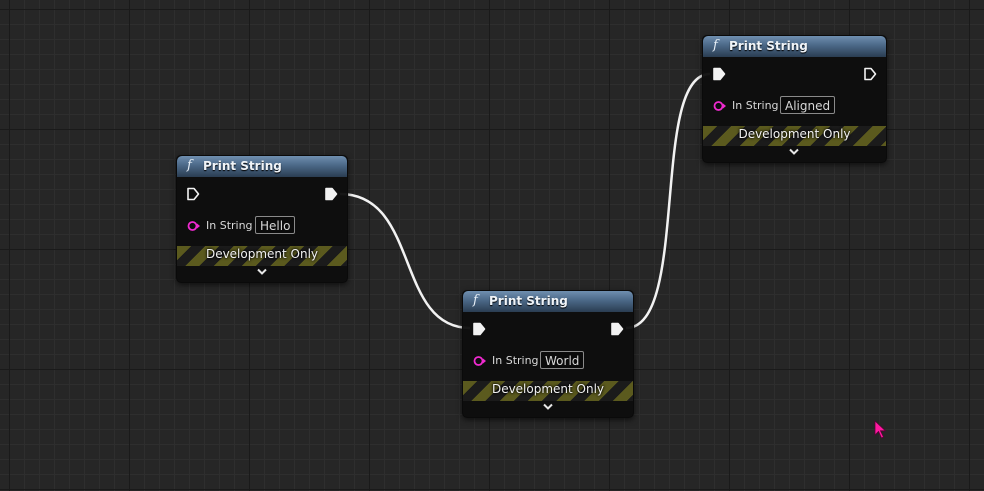 The width and height of the screenshot is (984, 491). What do you see at coordinates (275, 225) in the screenshot?
I see `in-string-input: Hello` at bounding box center [275, 225].